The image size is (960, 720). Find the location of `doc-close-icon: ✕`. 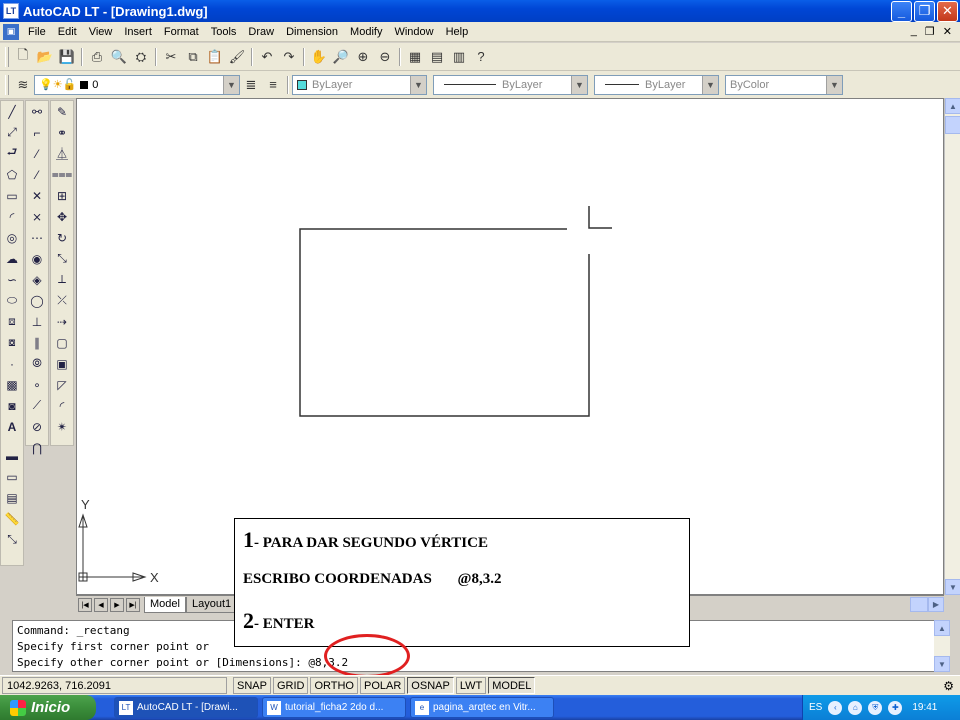

doc-close-icon: ✕ is located at coordinates (947, 31).